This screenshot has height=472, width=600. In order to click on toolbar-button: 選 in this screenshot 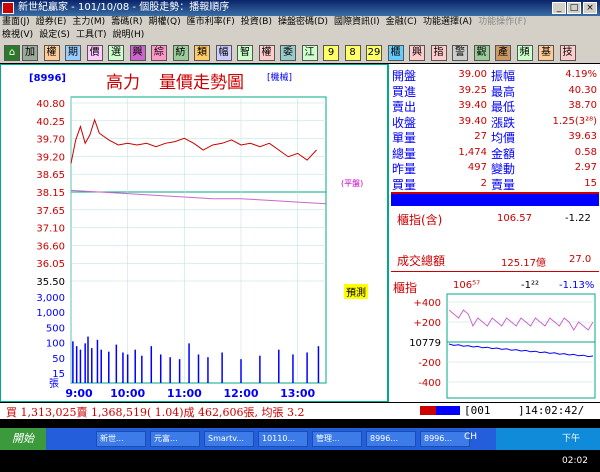, I will do `click(116, 53)`.